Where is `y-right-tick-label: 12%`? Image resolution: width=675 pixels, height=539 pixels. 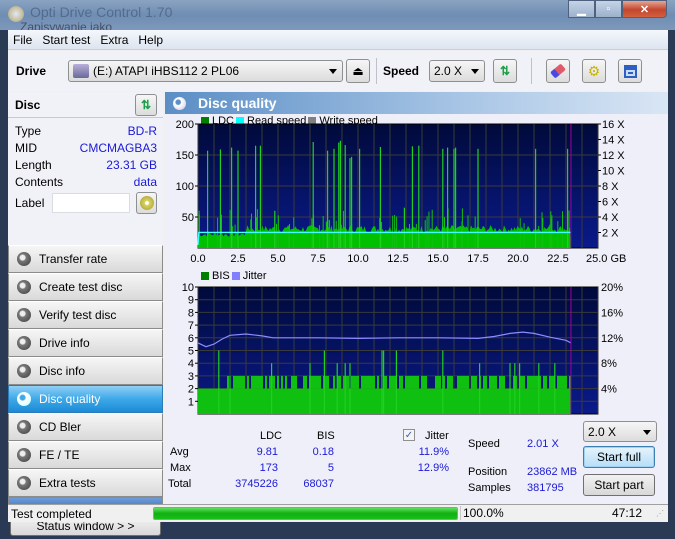
y-right-tick-label: 12% is located at coordinates (612, 339).